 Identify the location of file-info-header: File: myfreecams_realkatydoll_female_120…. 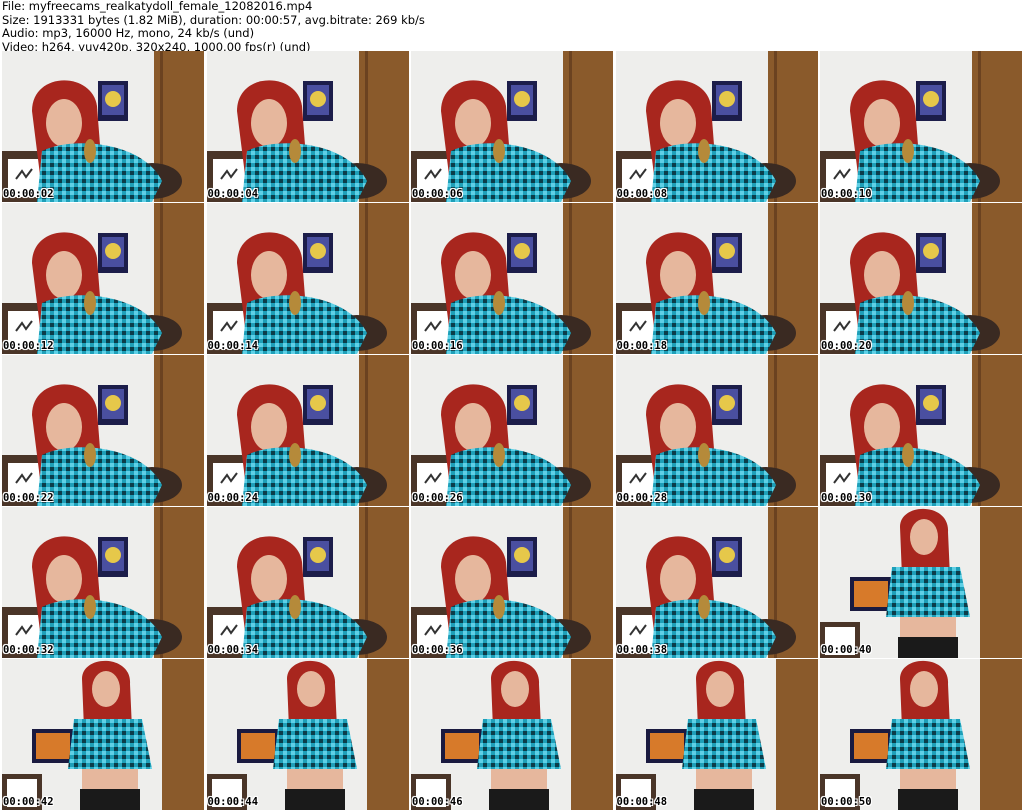
(213, 27).